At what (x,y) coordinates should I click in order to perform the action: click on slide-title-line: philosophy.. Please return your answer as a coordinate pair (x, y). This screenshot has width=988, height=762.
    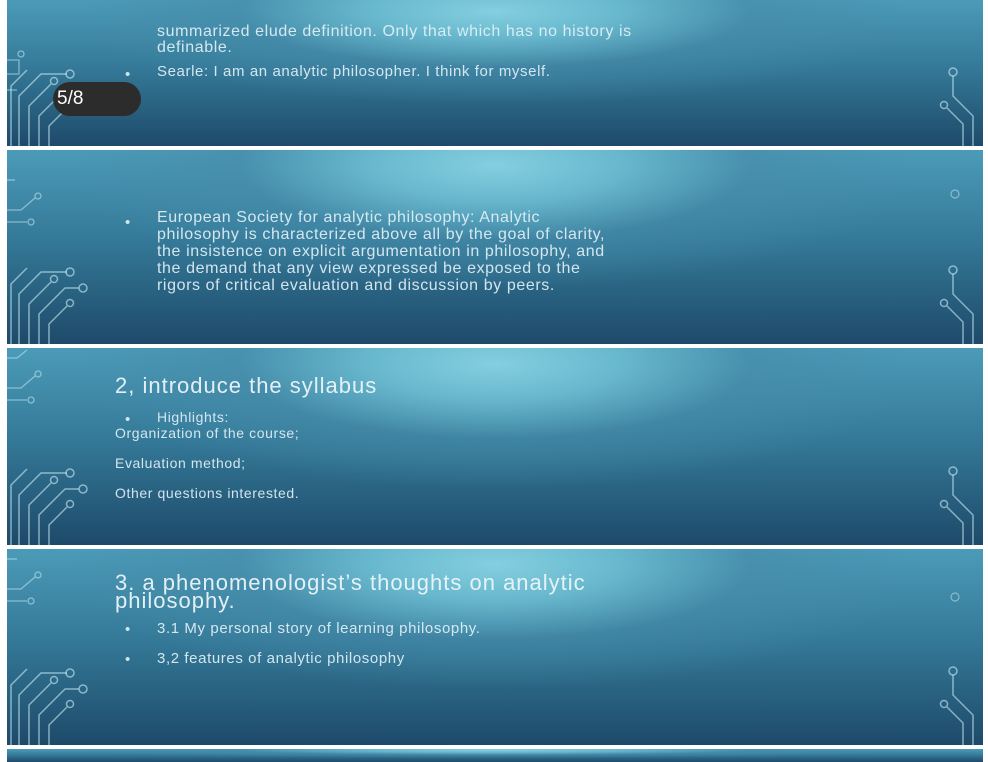
    Looking at the image, I should click on (175, 600).